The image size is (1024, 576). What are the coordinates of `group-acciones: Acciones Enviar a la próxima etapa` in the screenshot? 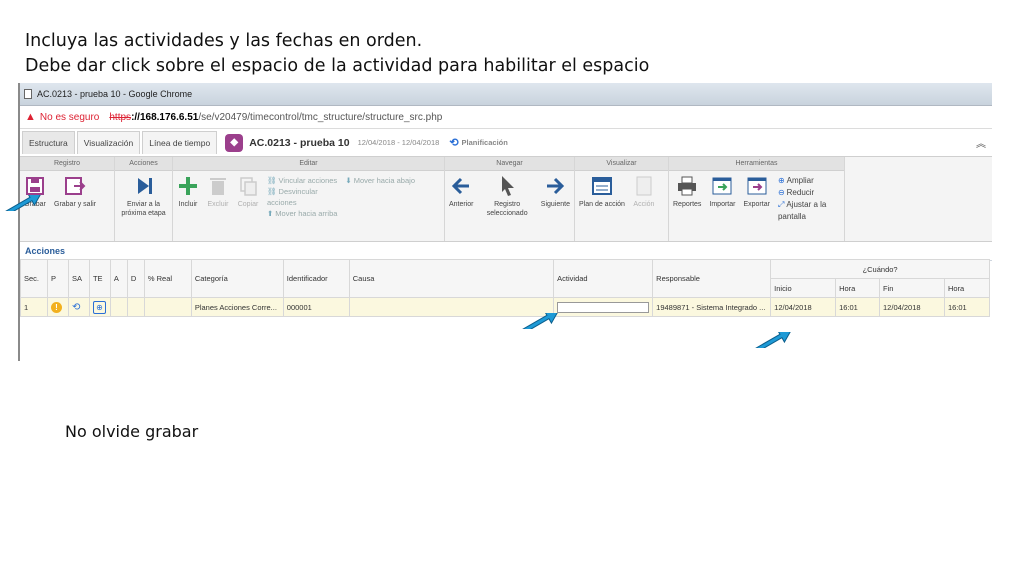 It's located at (144, 199).